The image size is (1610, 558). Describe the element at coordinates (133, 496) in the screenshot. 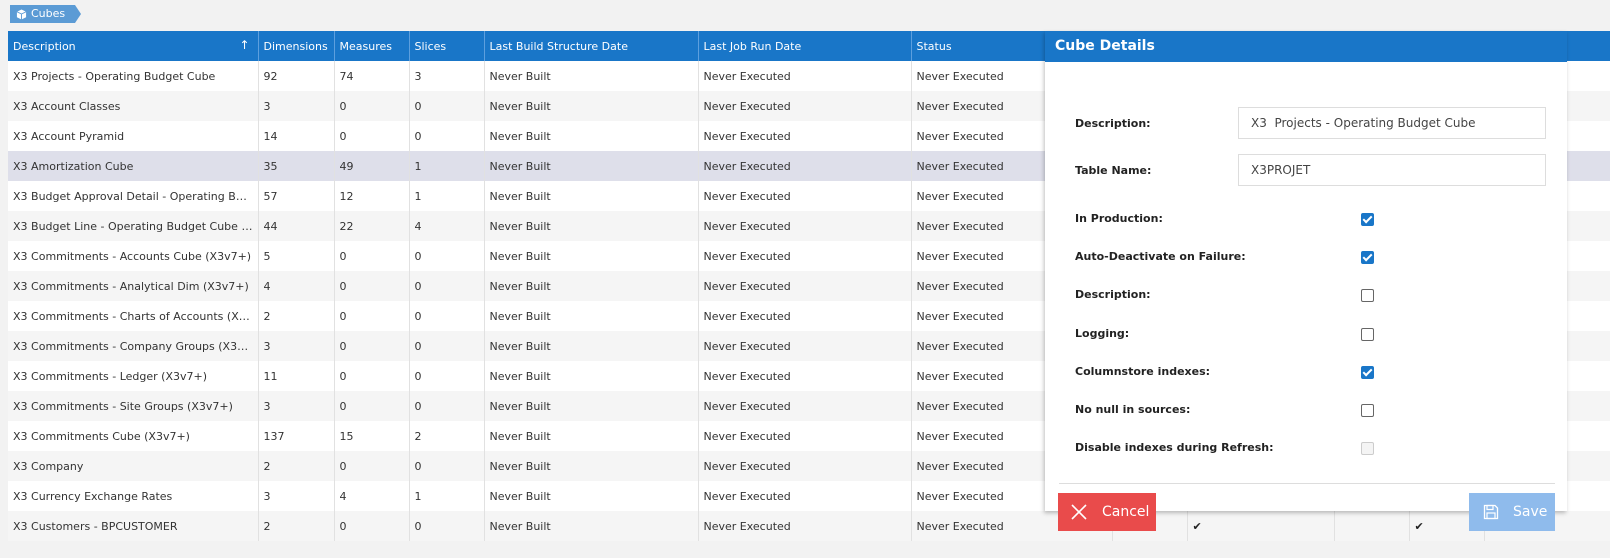

I see `cell-description: X3 Currency Exchange Rates` at that location.